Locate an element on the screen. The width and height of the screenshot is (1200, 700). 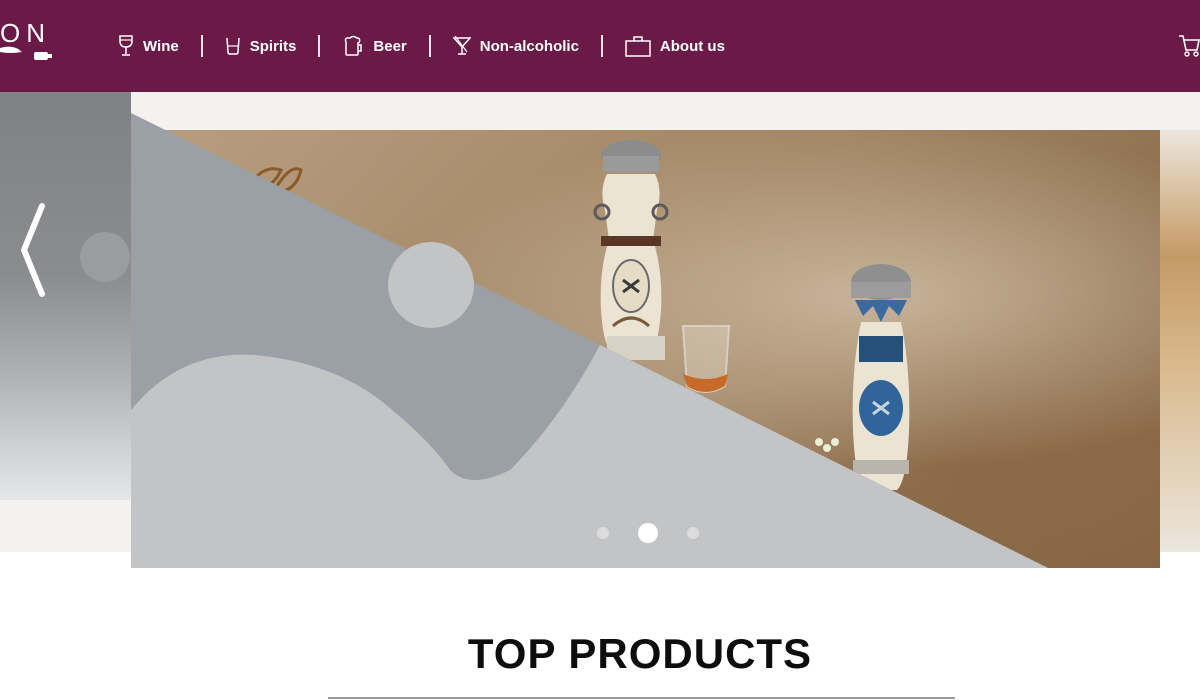
nav-label-about-us: About us is located at coordinates (692, 46).